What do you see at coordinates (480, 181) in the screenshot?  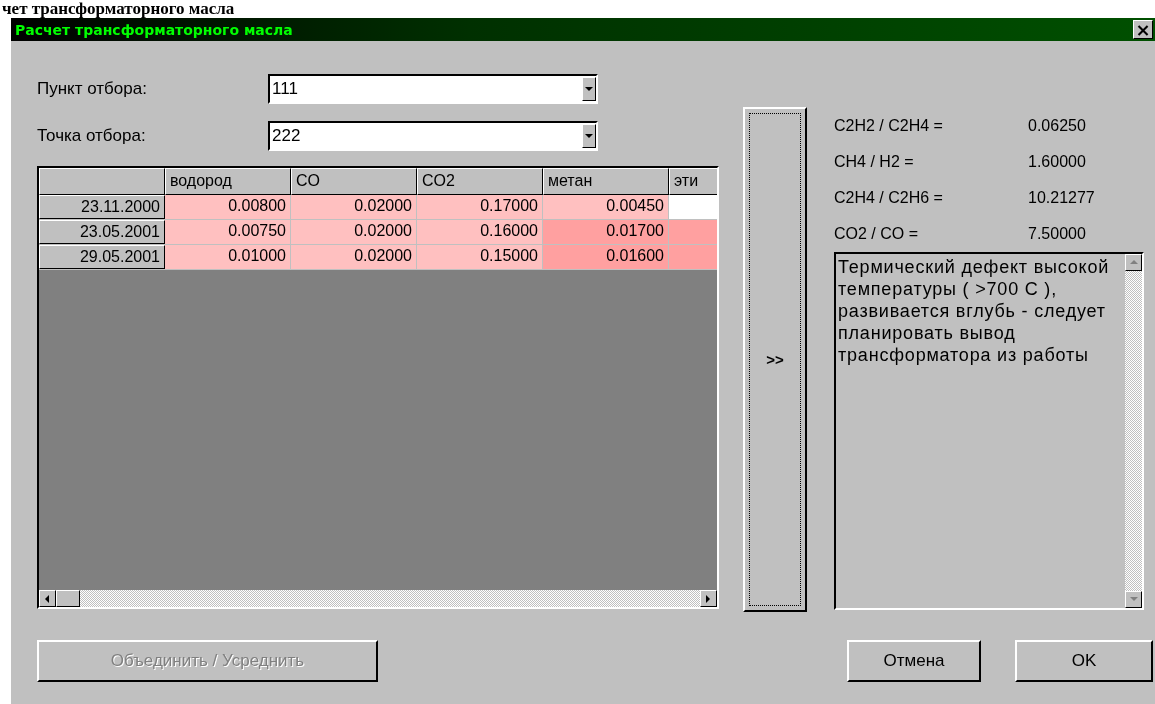 I see `column-header: CO2` at bounding box center [480, 181].